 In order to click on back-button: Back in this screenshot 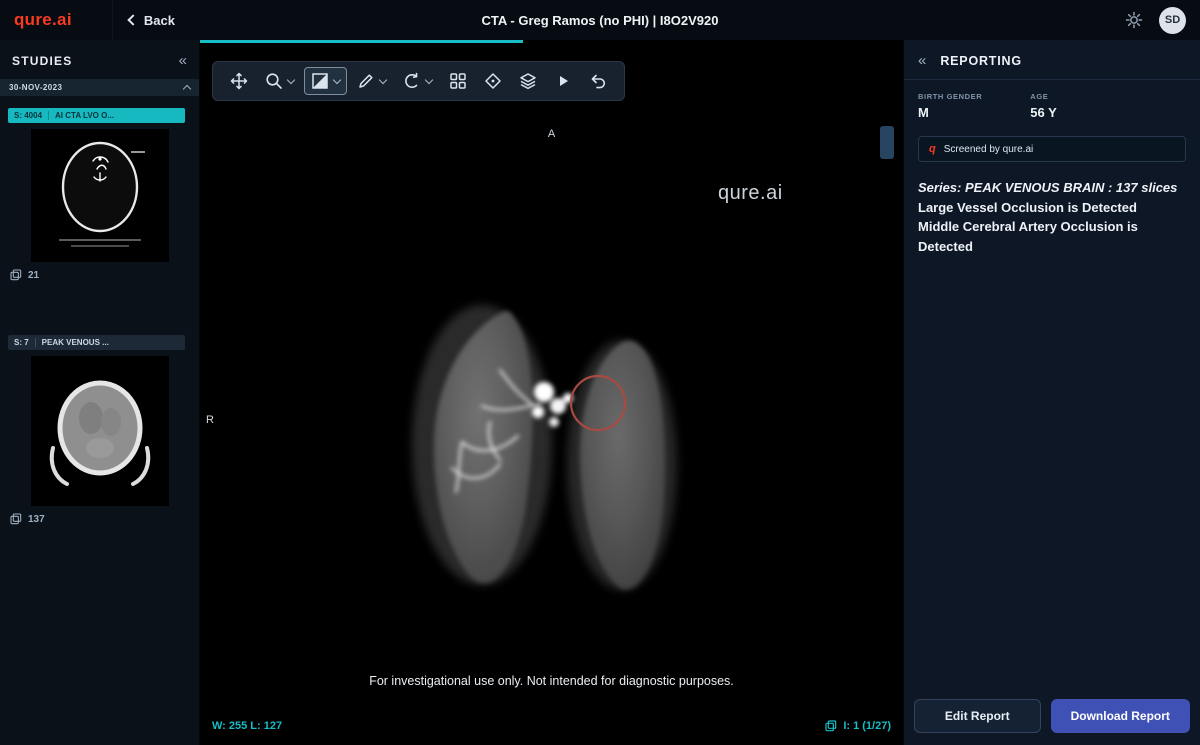, I will do `click(151, 20)`.